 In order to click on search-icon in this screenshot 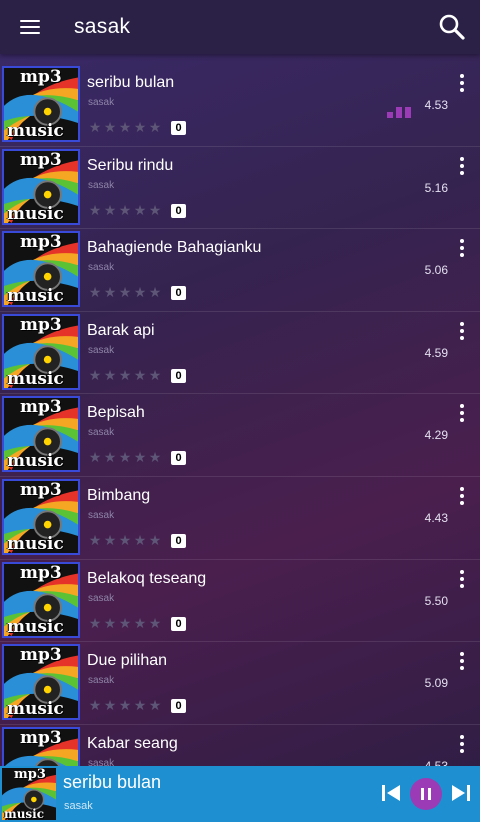, I will do `click(452, 27)`.